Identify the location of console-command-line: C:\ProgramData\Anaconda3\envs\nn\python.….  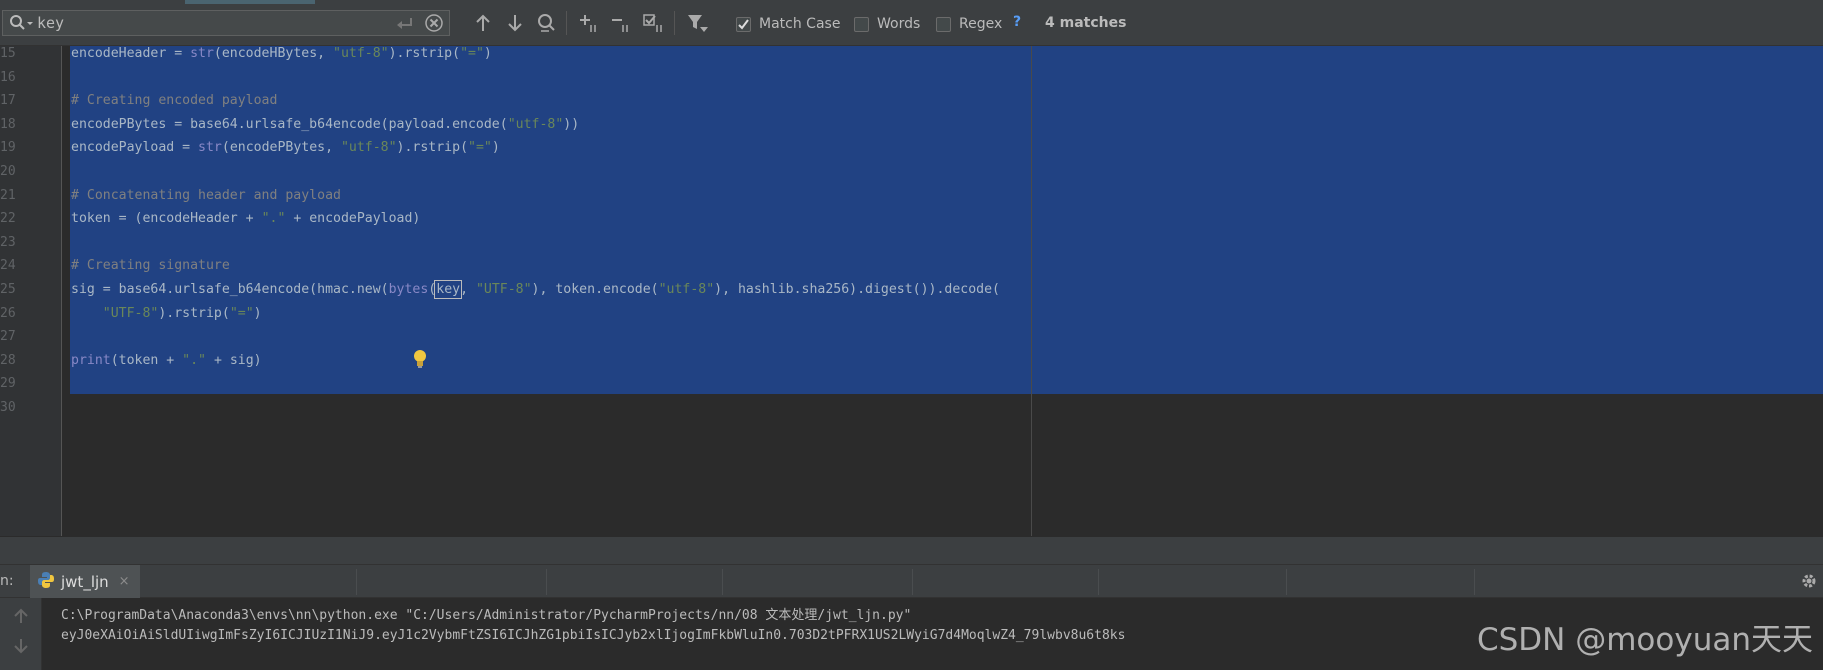
(486, 615).